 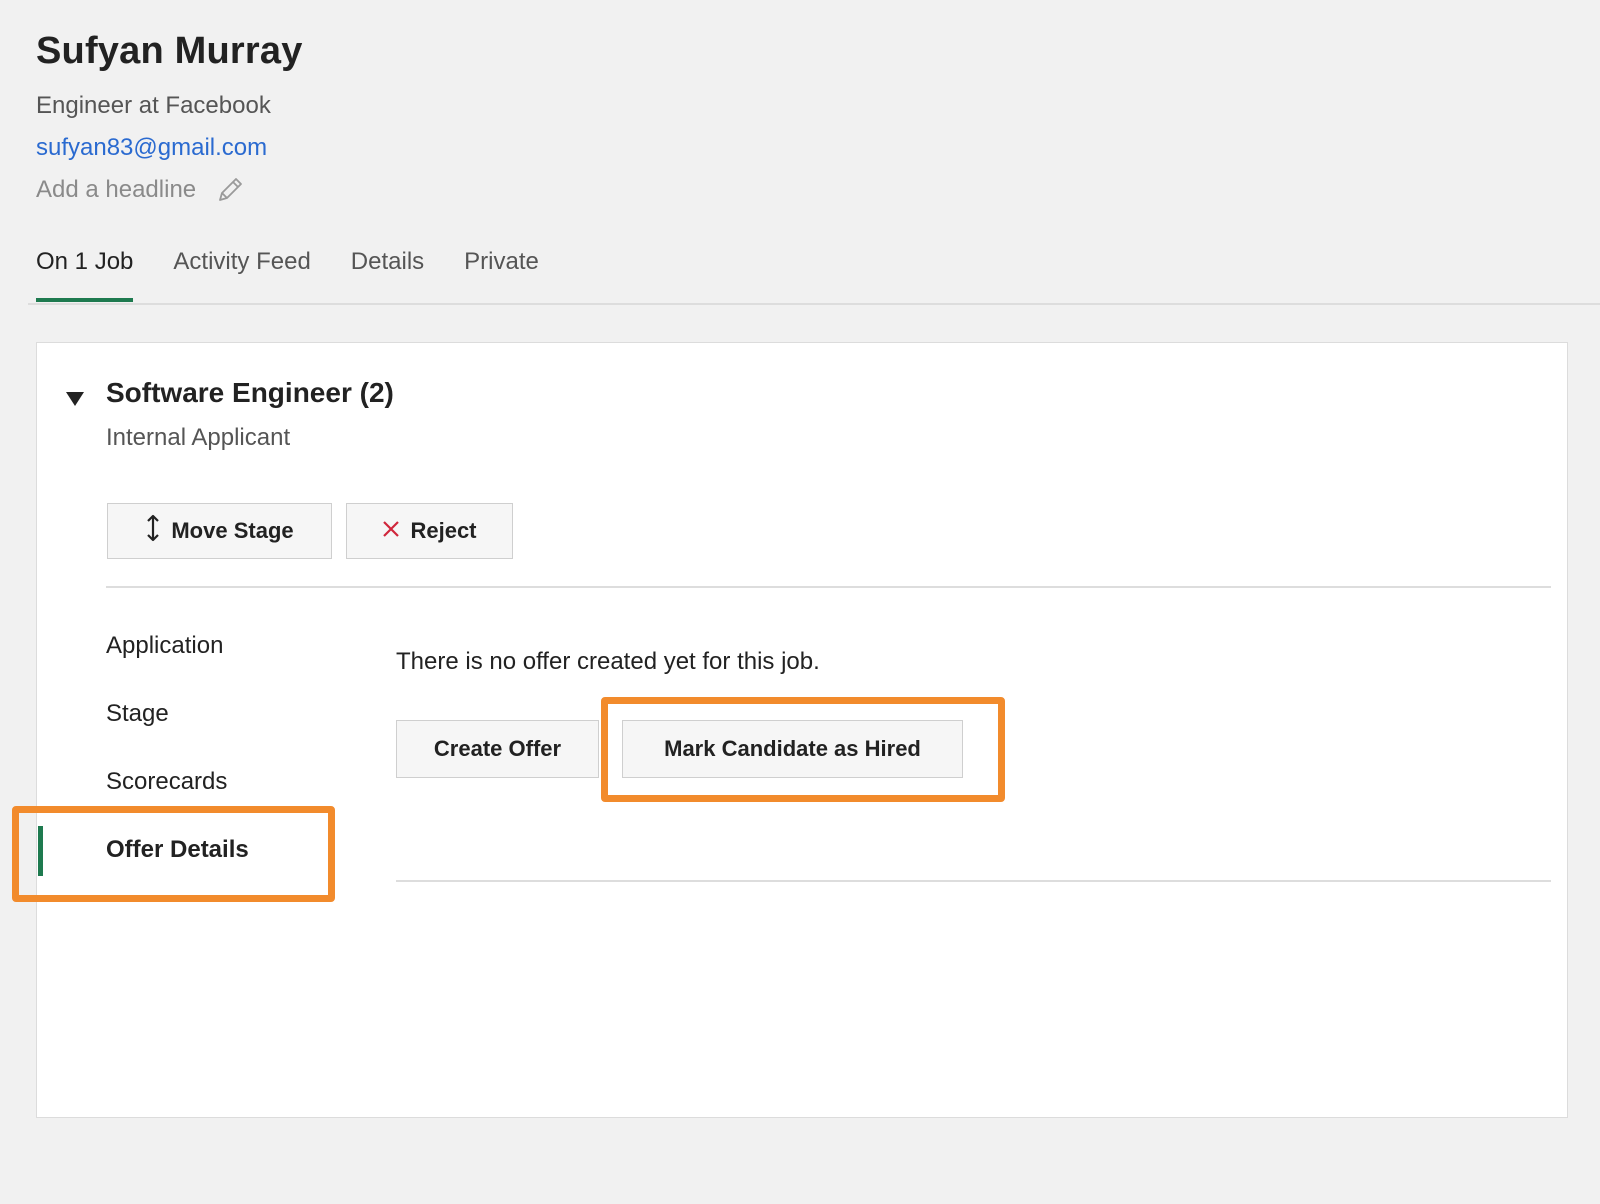 I want to click on tab-private: Private, so click(x=501, y=271).